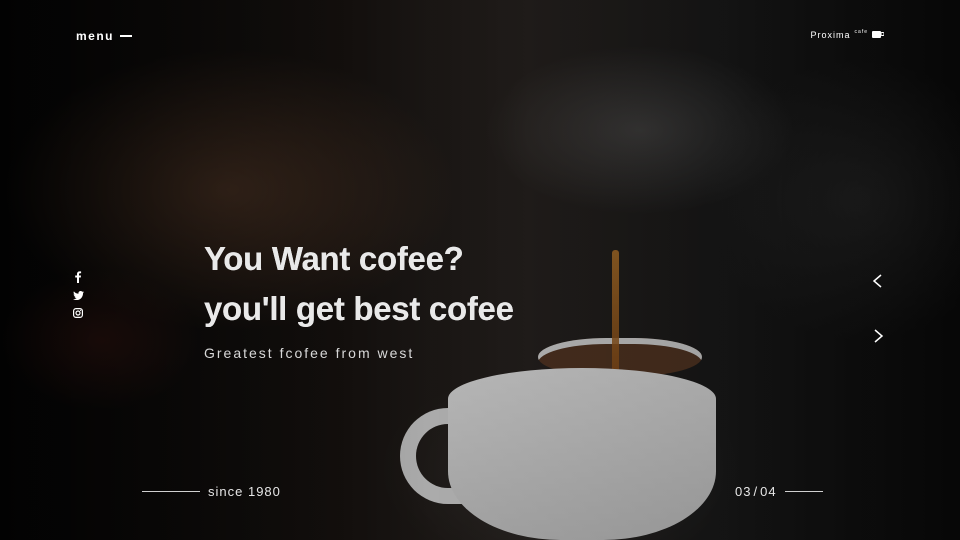 This screenshot has width=960, height=540. I want to click on current-slide: 03, so click(743, 491).